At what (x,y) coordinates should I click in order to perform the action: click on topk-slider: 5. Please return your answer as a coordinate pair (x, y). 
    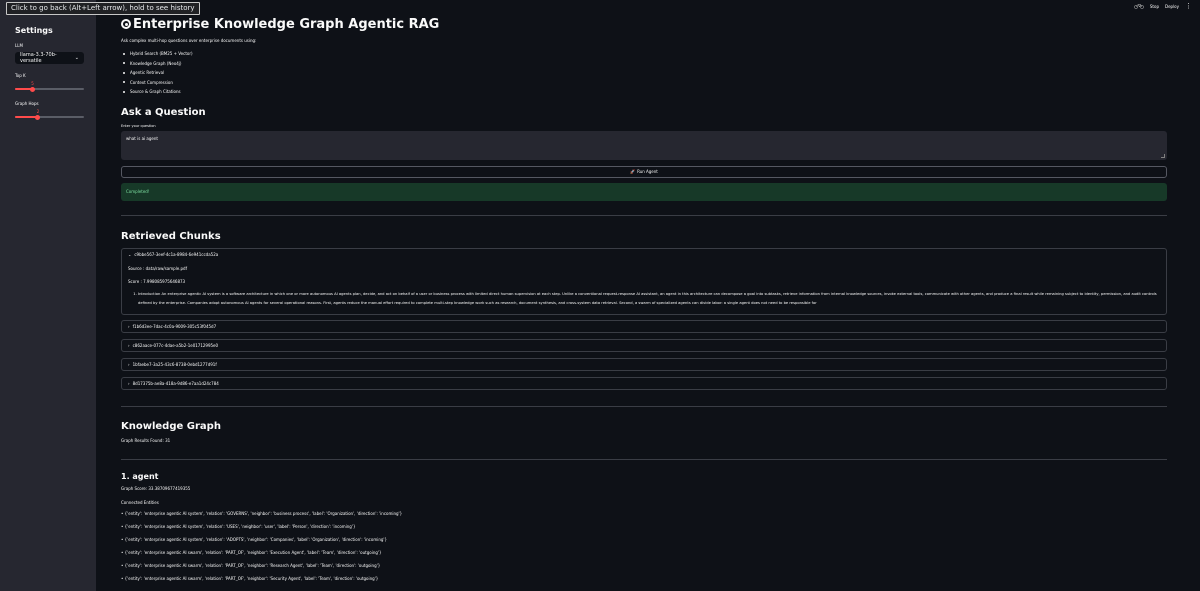
    Looking at the image, I should click on (49, 86).